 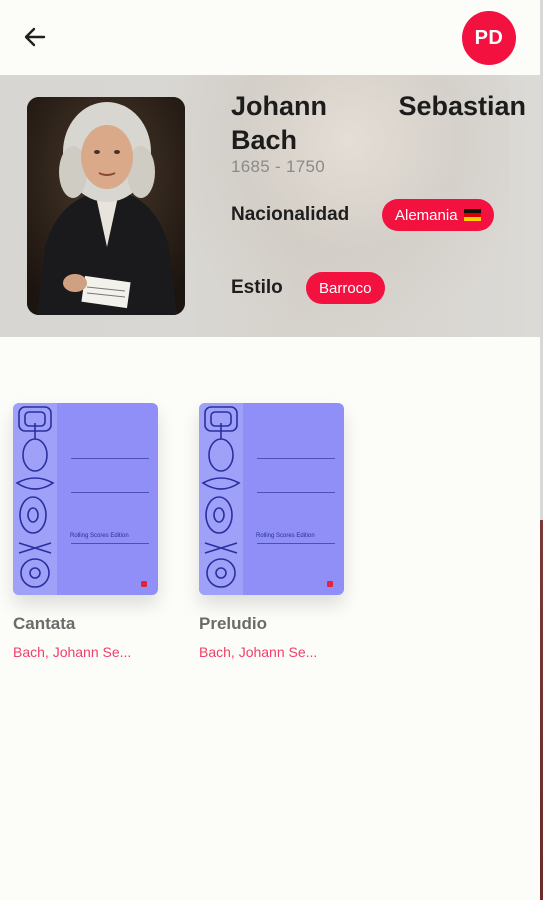 What do you see at coordinates (378, 123) in the screenshot?
I see `composer-name: Johann Sebastian Bach` at bounding box center [378, 123].